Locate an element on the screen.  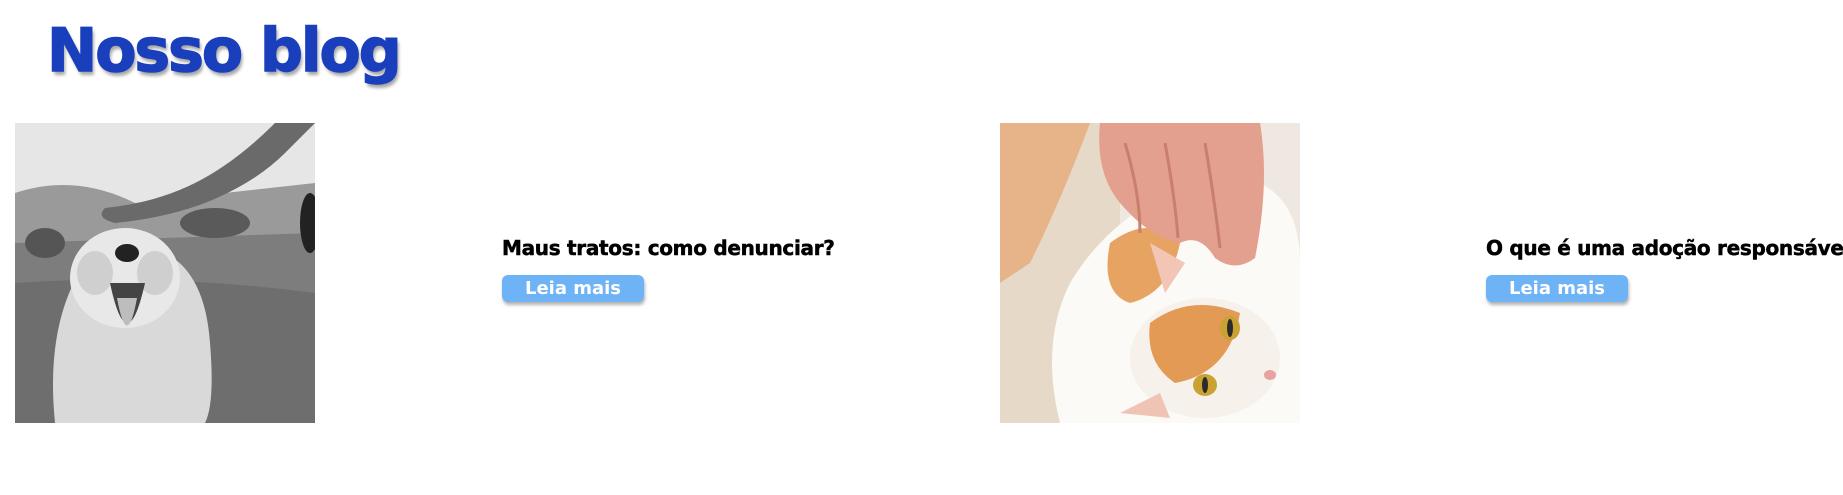
post-title: Maus tratos: como denunciar? is located at coordinates (668, 248).